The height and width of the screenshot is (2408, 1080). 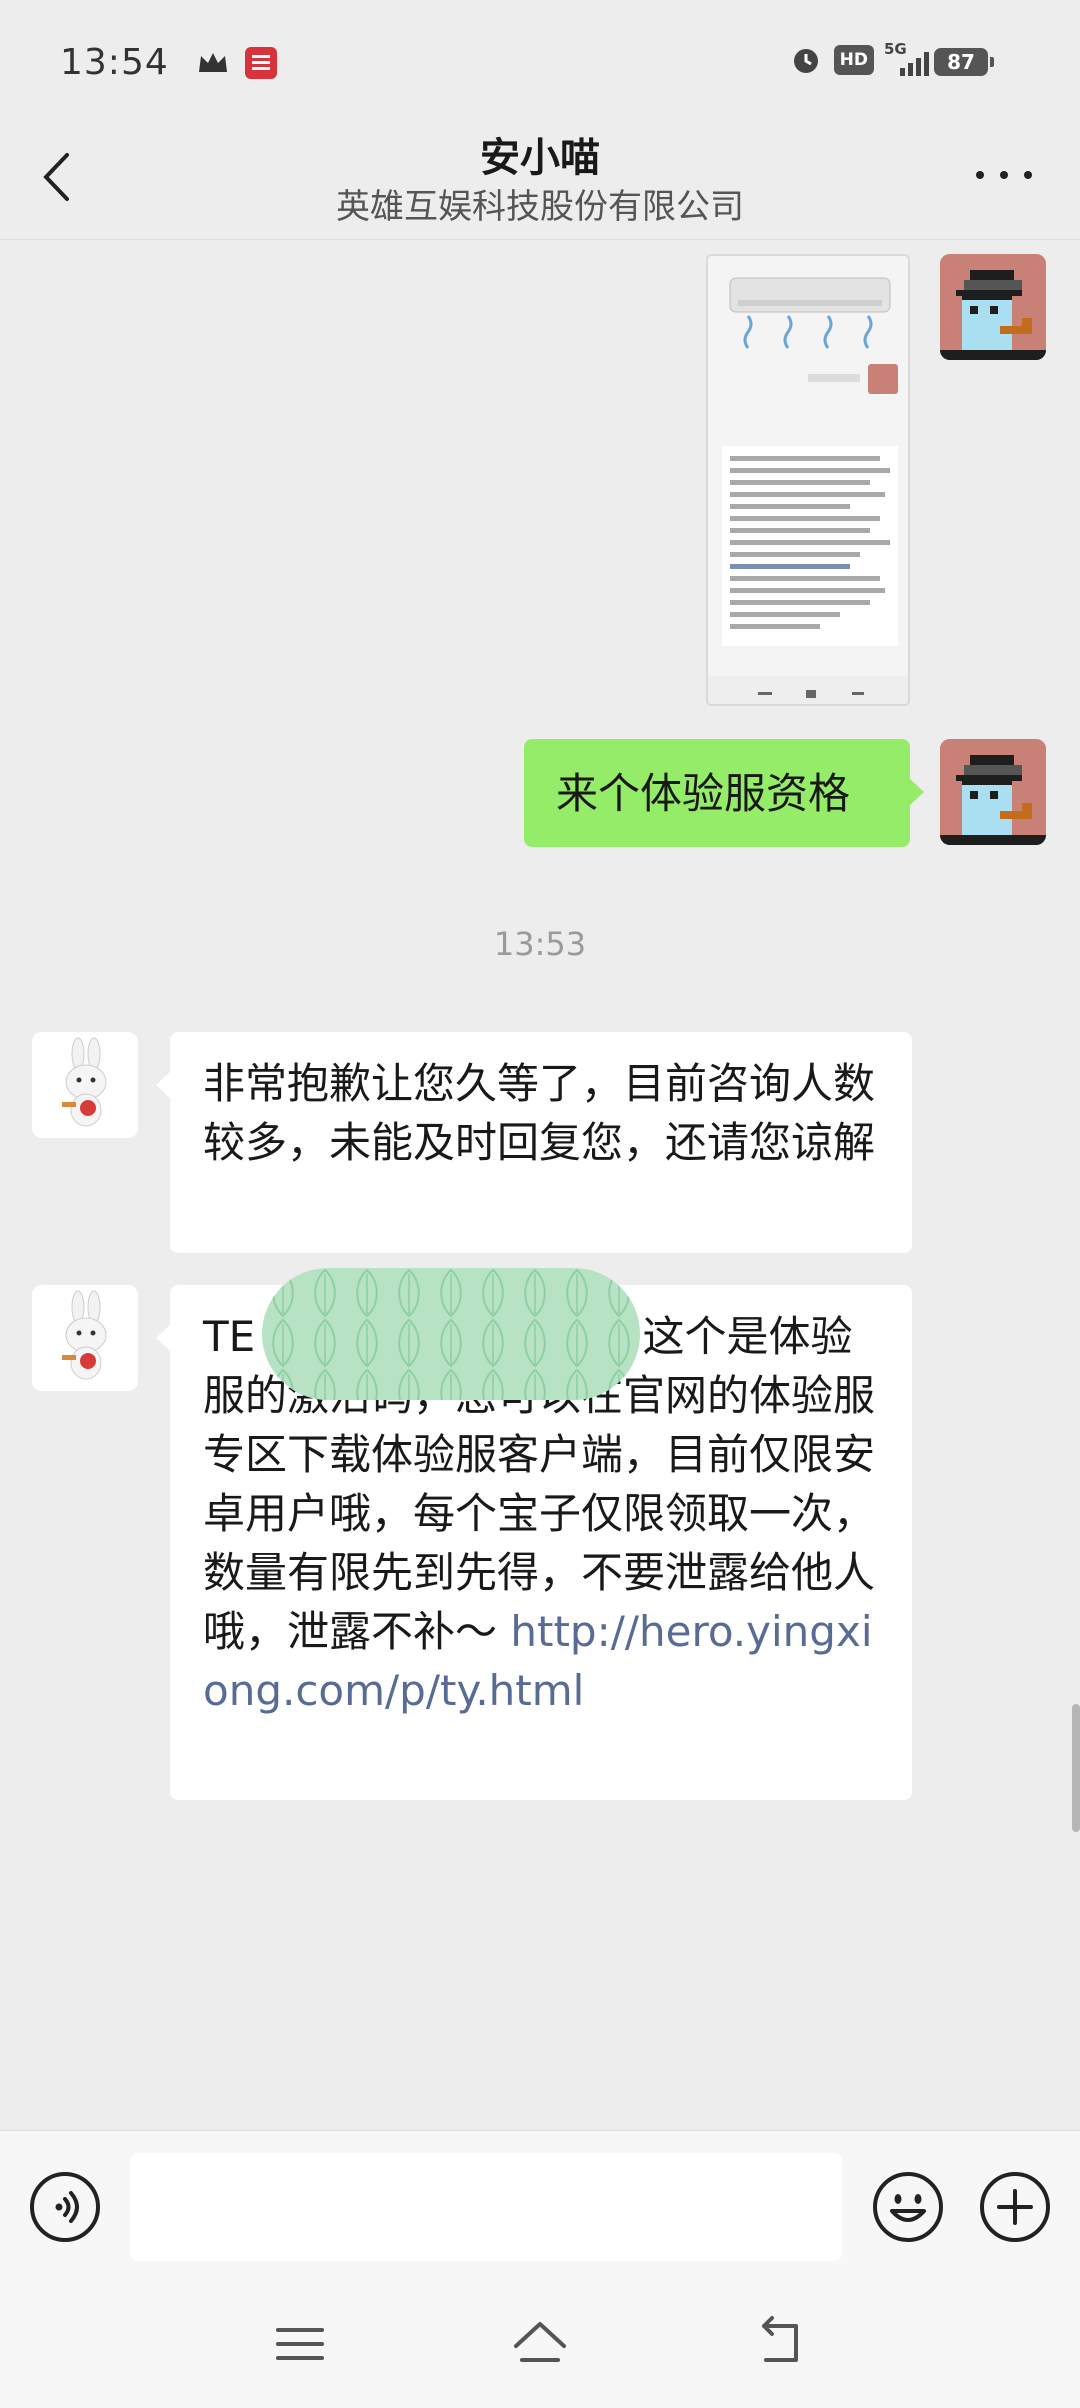 What do you see at coordinates (237, 62) in the screenshot?
I see `status-notification-icons` at bounding box center [237, 62].